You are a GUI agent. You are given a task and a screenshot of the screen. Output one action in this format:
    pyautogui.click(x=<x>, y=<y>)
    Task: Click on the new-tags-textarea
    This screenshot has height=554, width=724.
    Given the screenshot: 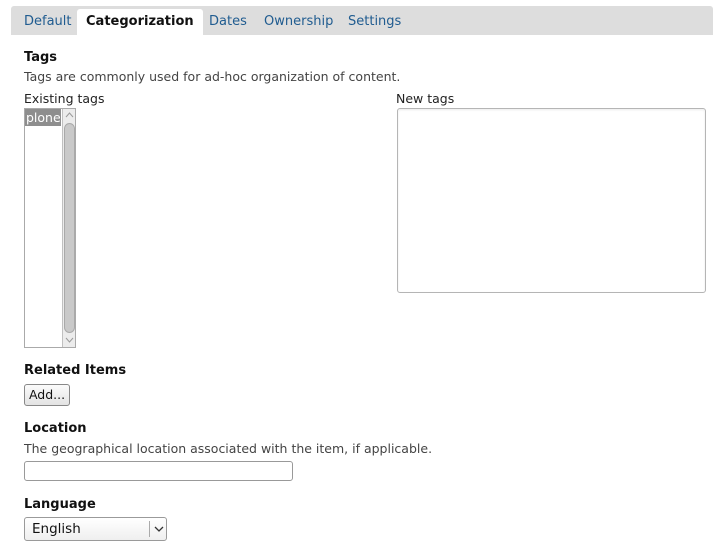 What is the action you would take?
    pyautogui.click(x=551, y=200)
    